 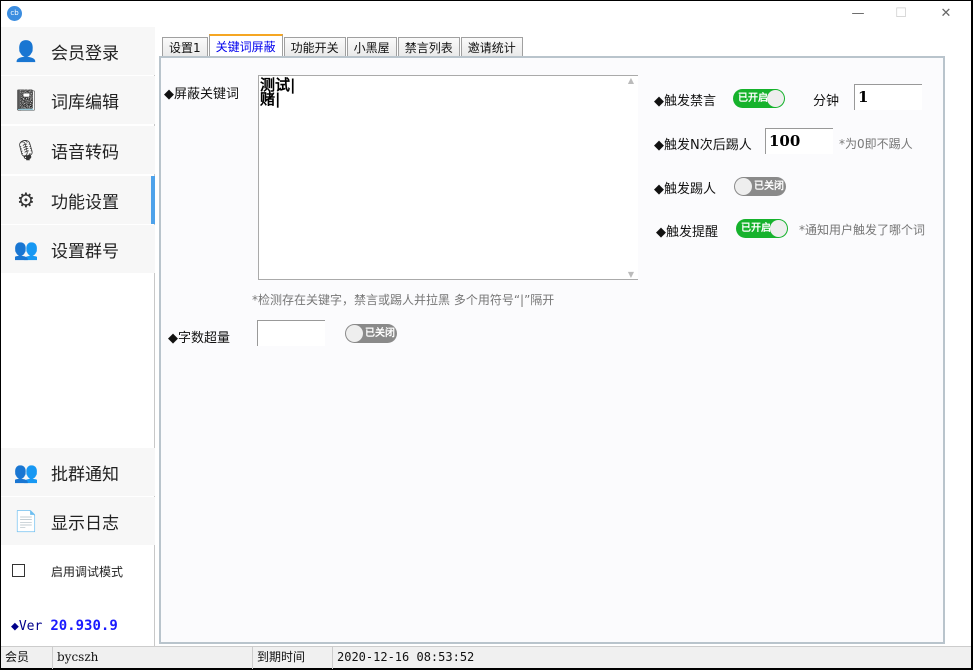 What do you see at coordinates (85, 523) in the screenshot?
I see `sidebar-item-label: 显示日志` at bounding box center [85, 523].